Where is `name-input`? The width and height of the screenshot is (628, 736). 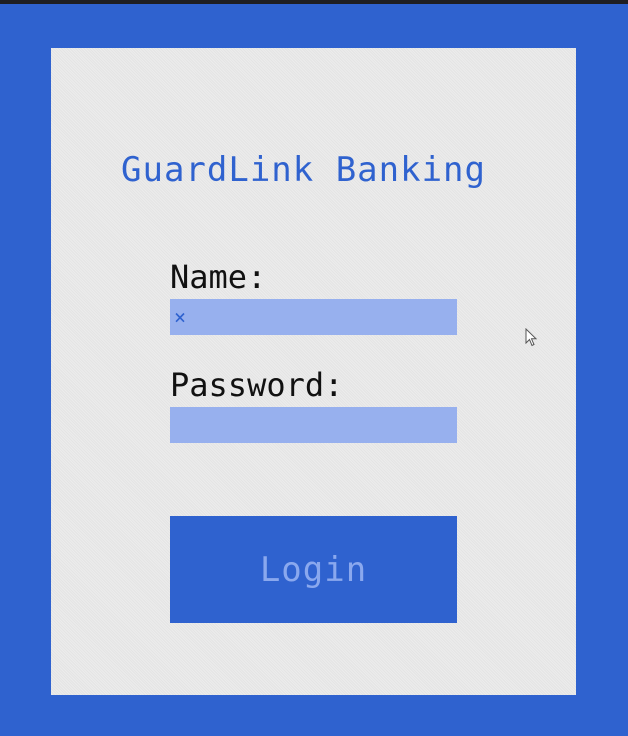 name-input is located at coordinates (313, 317).